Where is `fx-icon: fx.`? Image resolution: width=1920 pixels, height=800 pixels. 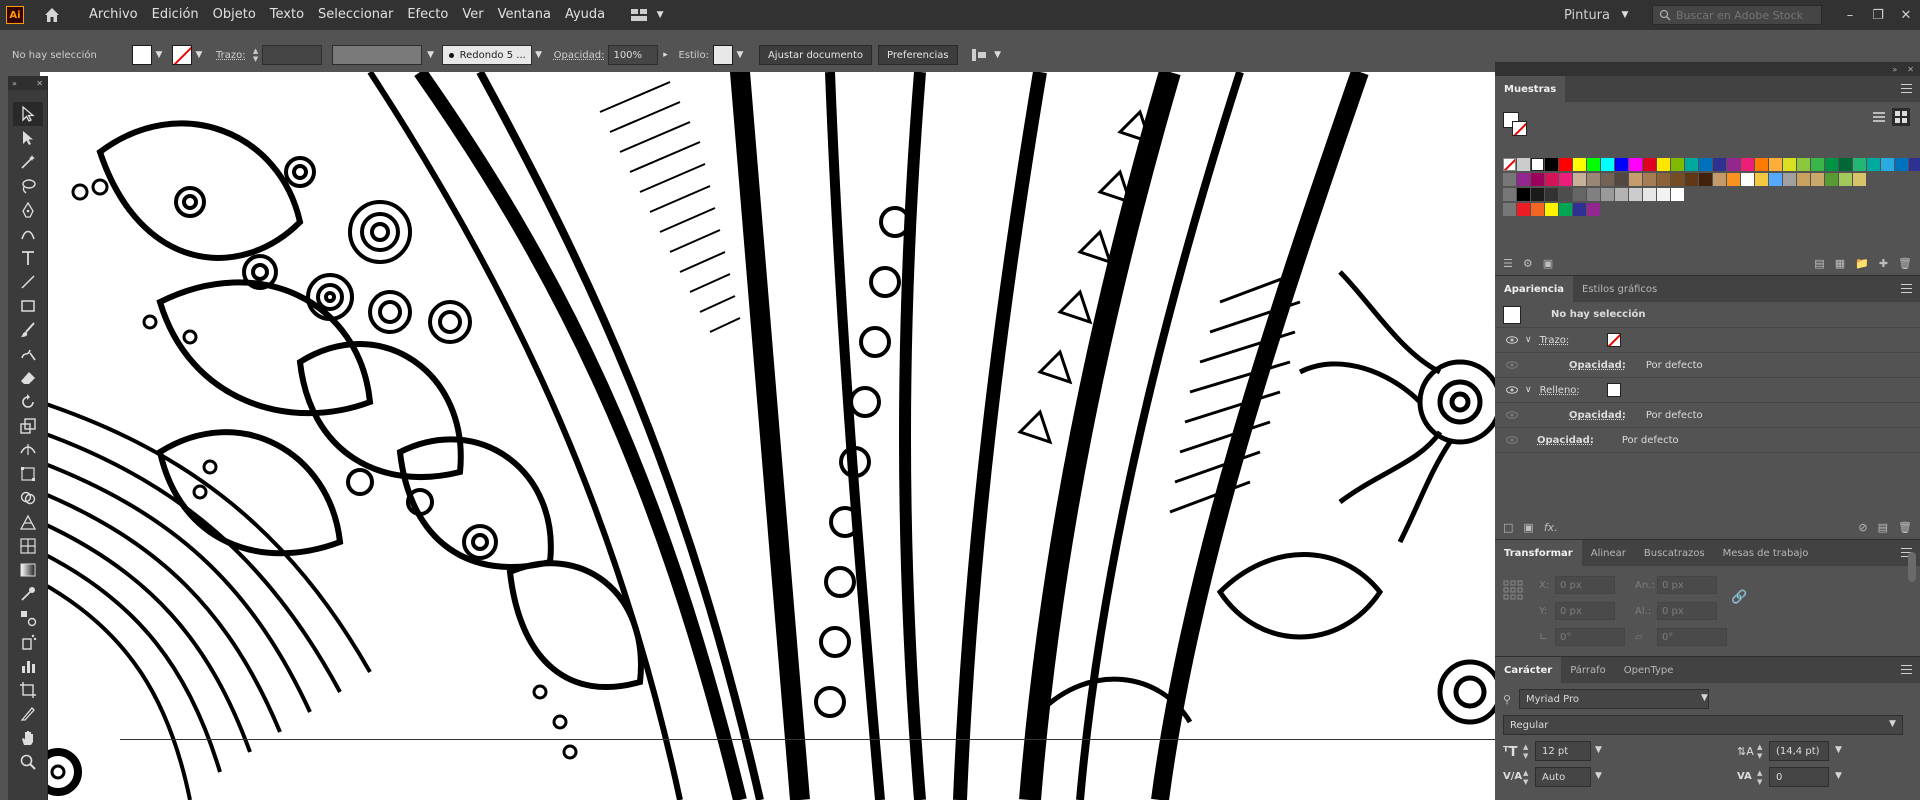
fx-icon: fx. is located at coordinates (1551, 527).